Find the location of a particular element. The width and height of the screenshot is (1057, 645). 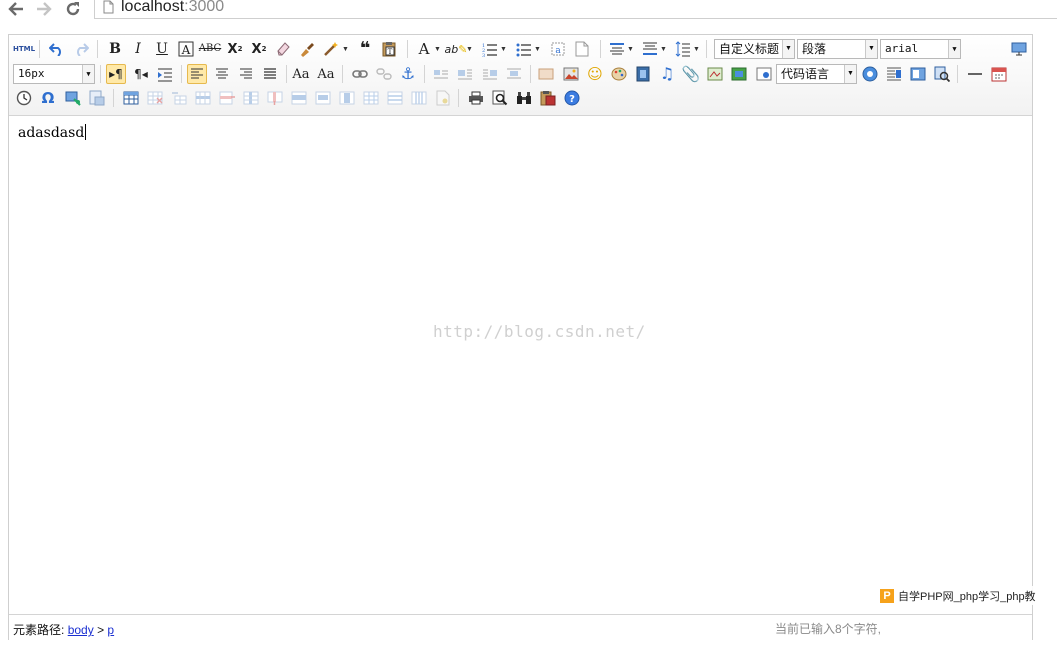

scrawl-icon is located at coordinates (619, 74).